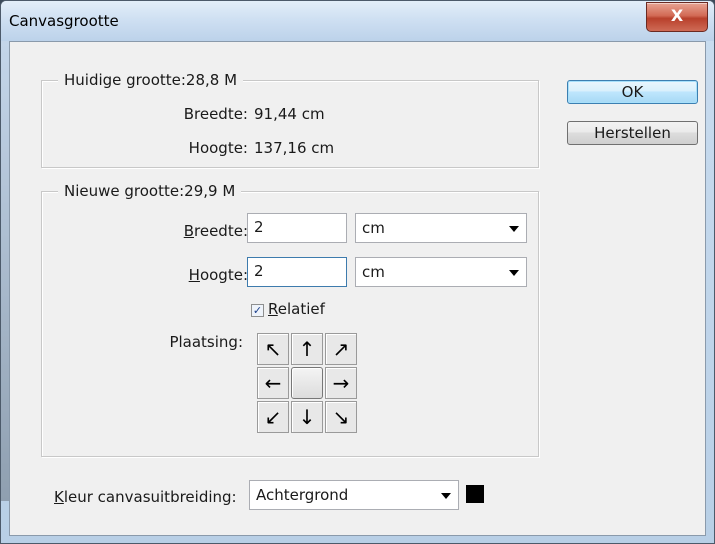  I want to click on anchor-top-left: ↖, so click(273, 349).